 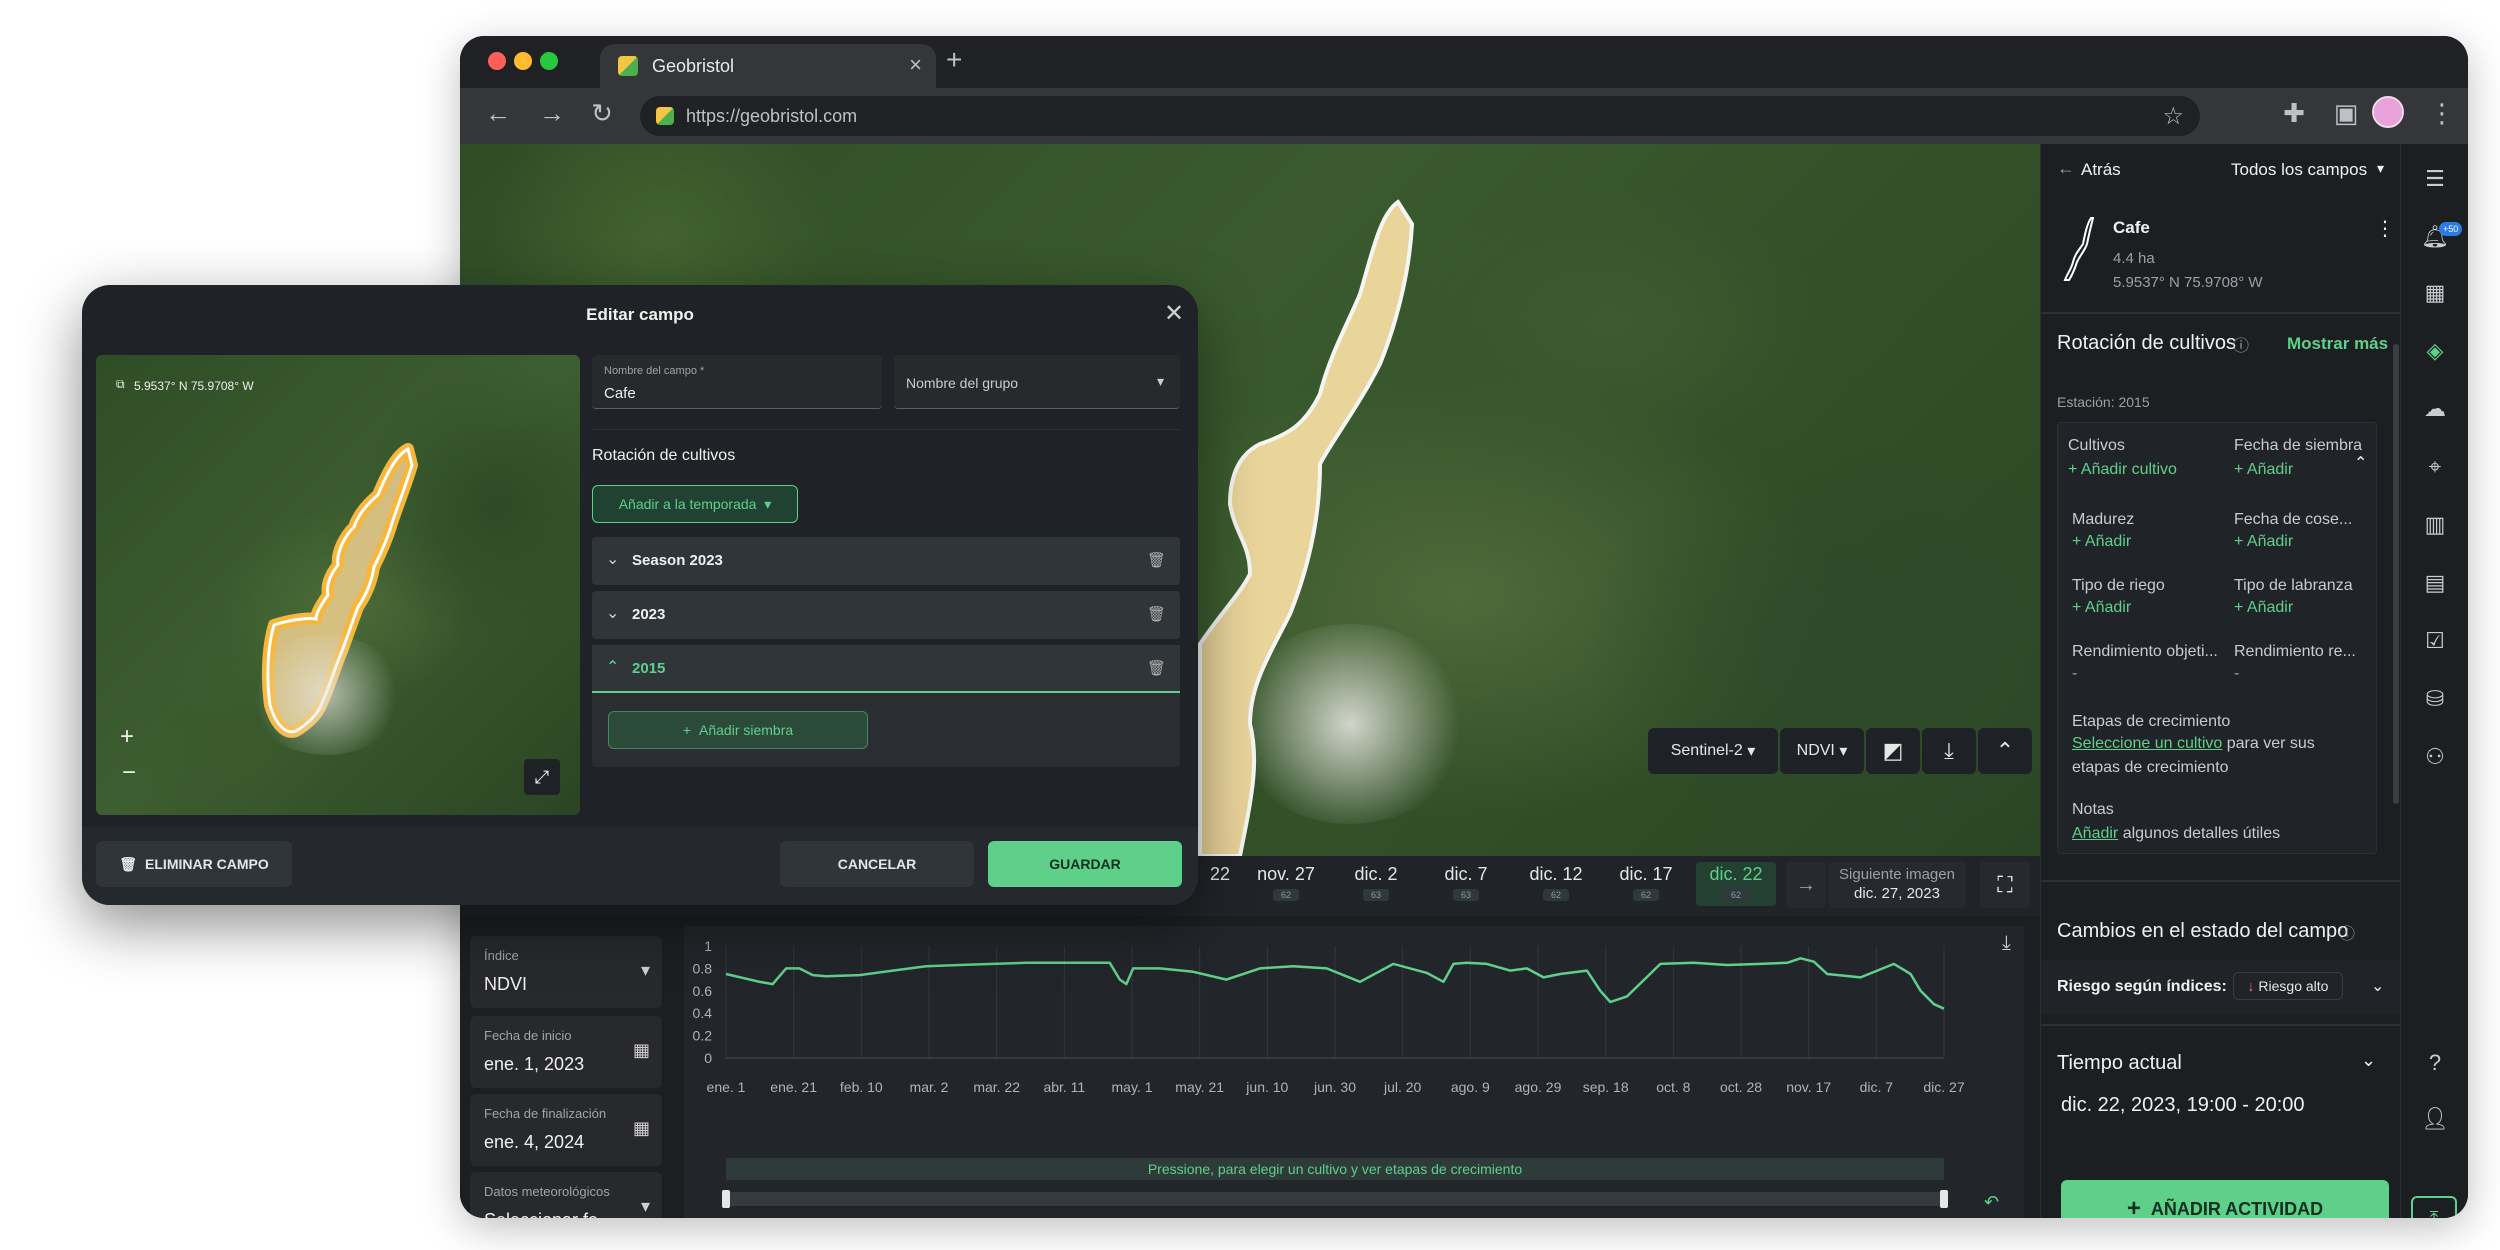 I want to click on add-tillage-link: + Añadir, so click(x=2263, y=608).